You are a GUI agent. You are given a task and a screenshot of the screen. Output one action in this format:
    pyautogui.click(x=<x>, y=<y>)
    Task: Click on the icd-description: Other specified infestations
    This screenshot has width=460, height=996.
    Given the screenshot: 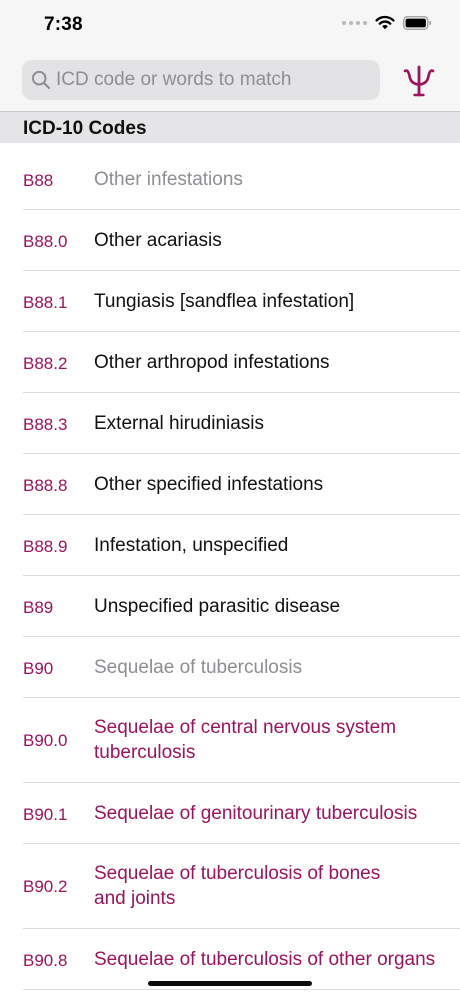 What is the action you would take?
    pyautogui.click(x=209, y=484)
    